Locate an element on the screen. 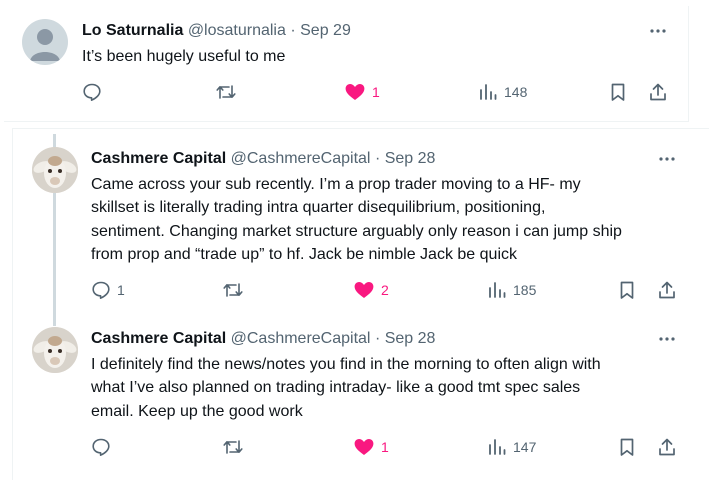 The height and width of the screenshot is (480, 709). like-count: 2 is located at coordinates (385, 290).